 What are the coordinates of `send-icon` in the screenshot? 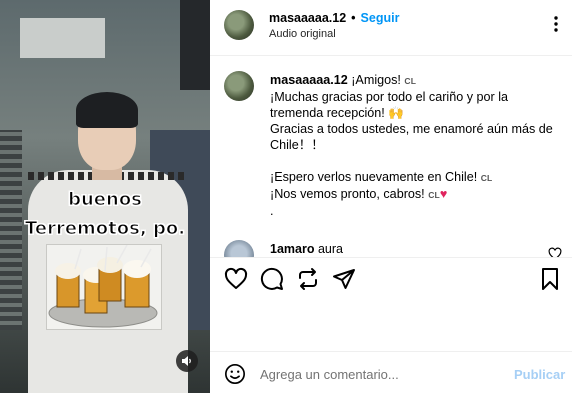 It's located at (345, 280).